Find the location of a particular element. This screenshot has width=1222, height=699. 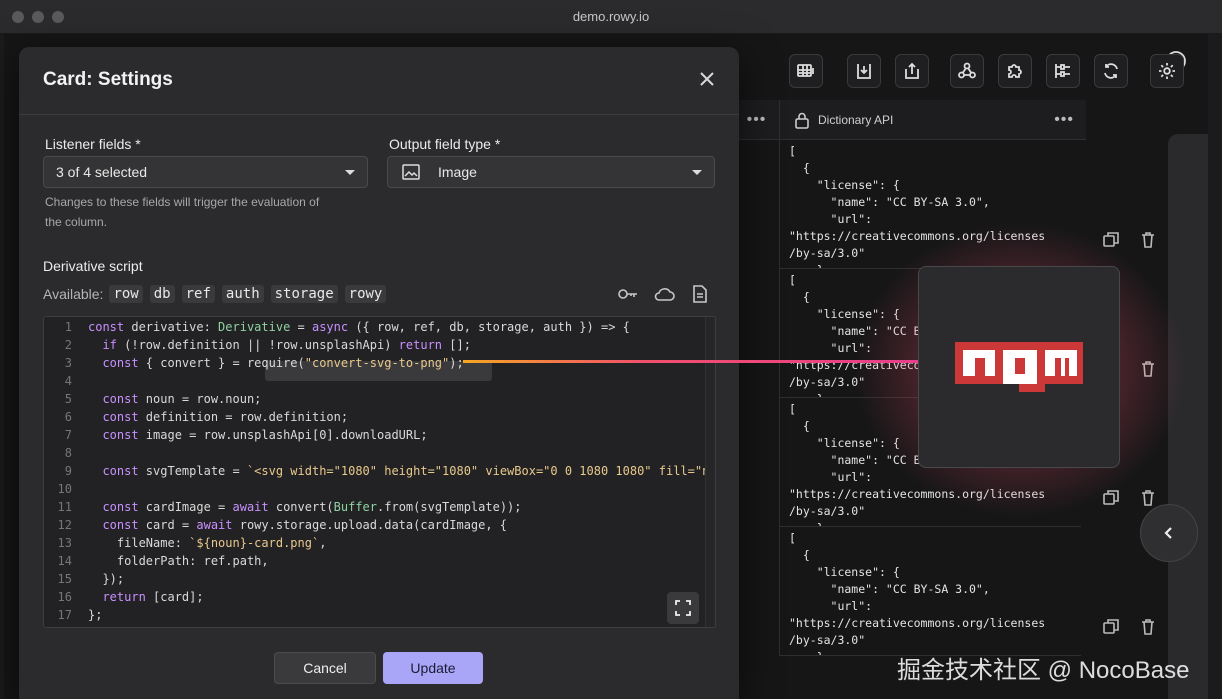

available-label: Available: is located at coordinates (73, 294).